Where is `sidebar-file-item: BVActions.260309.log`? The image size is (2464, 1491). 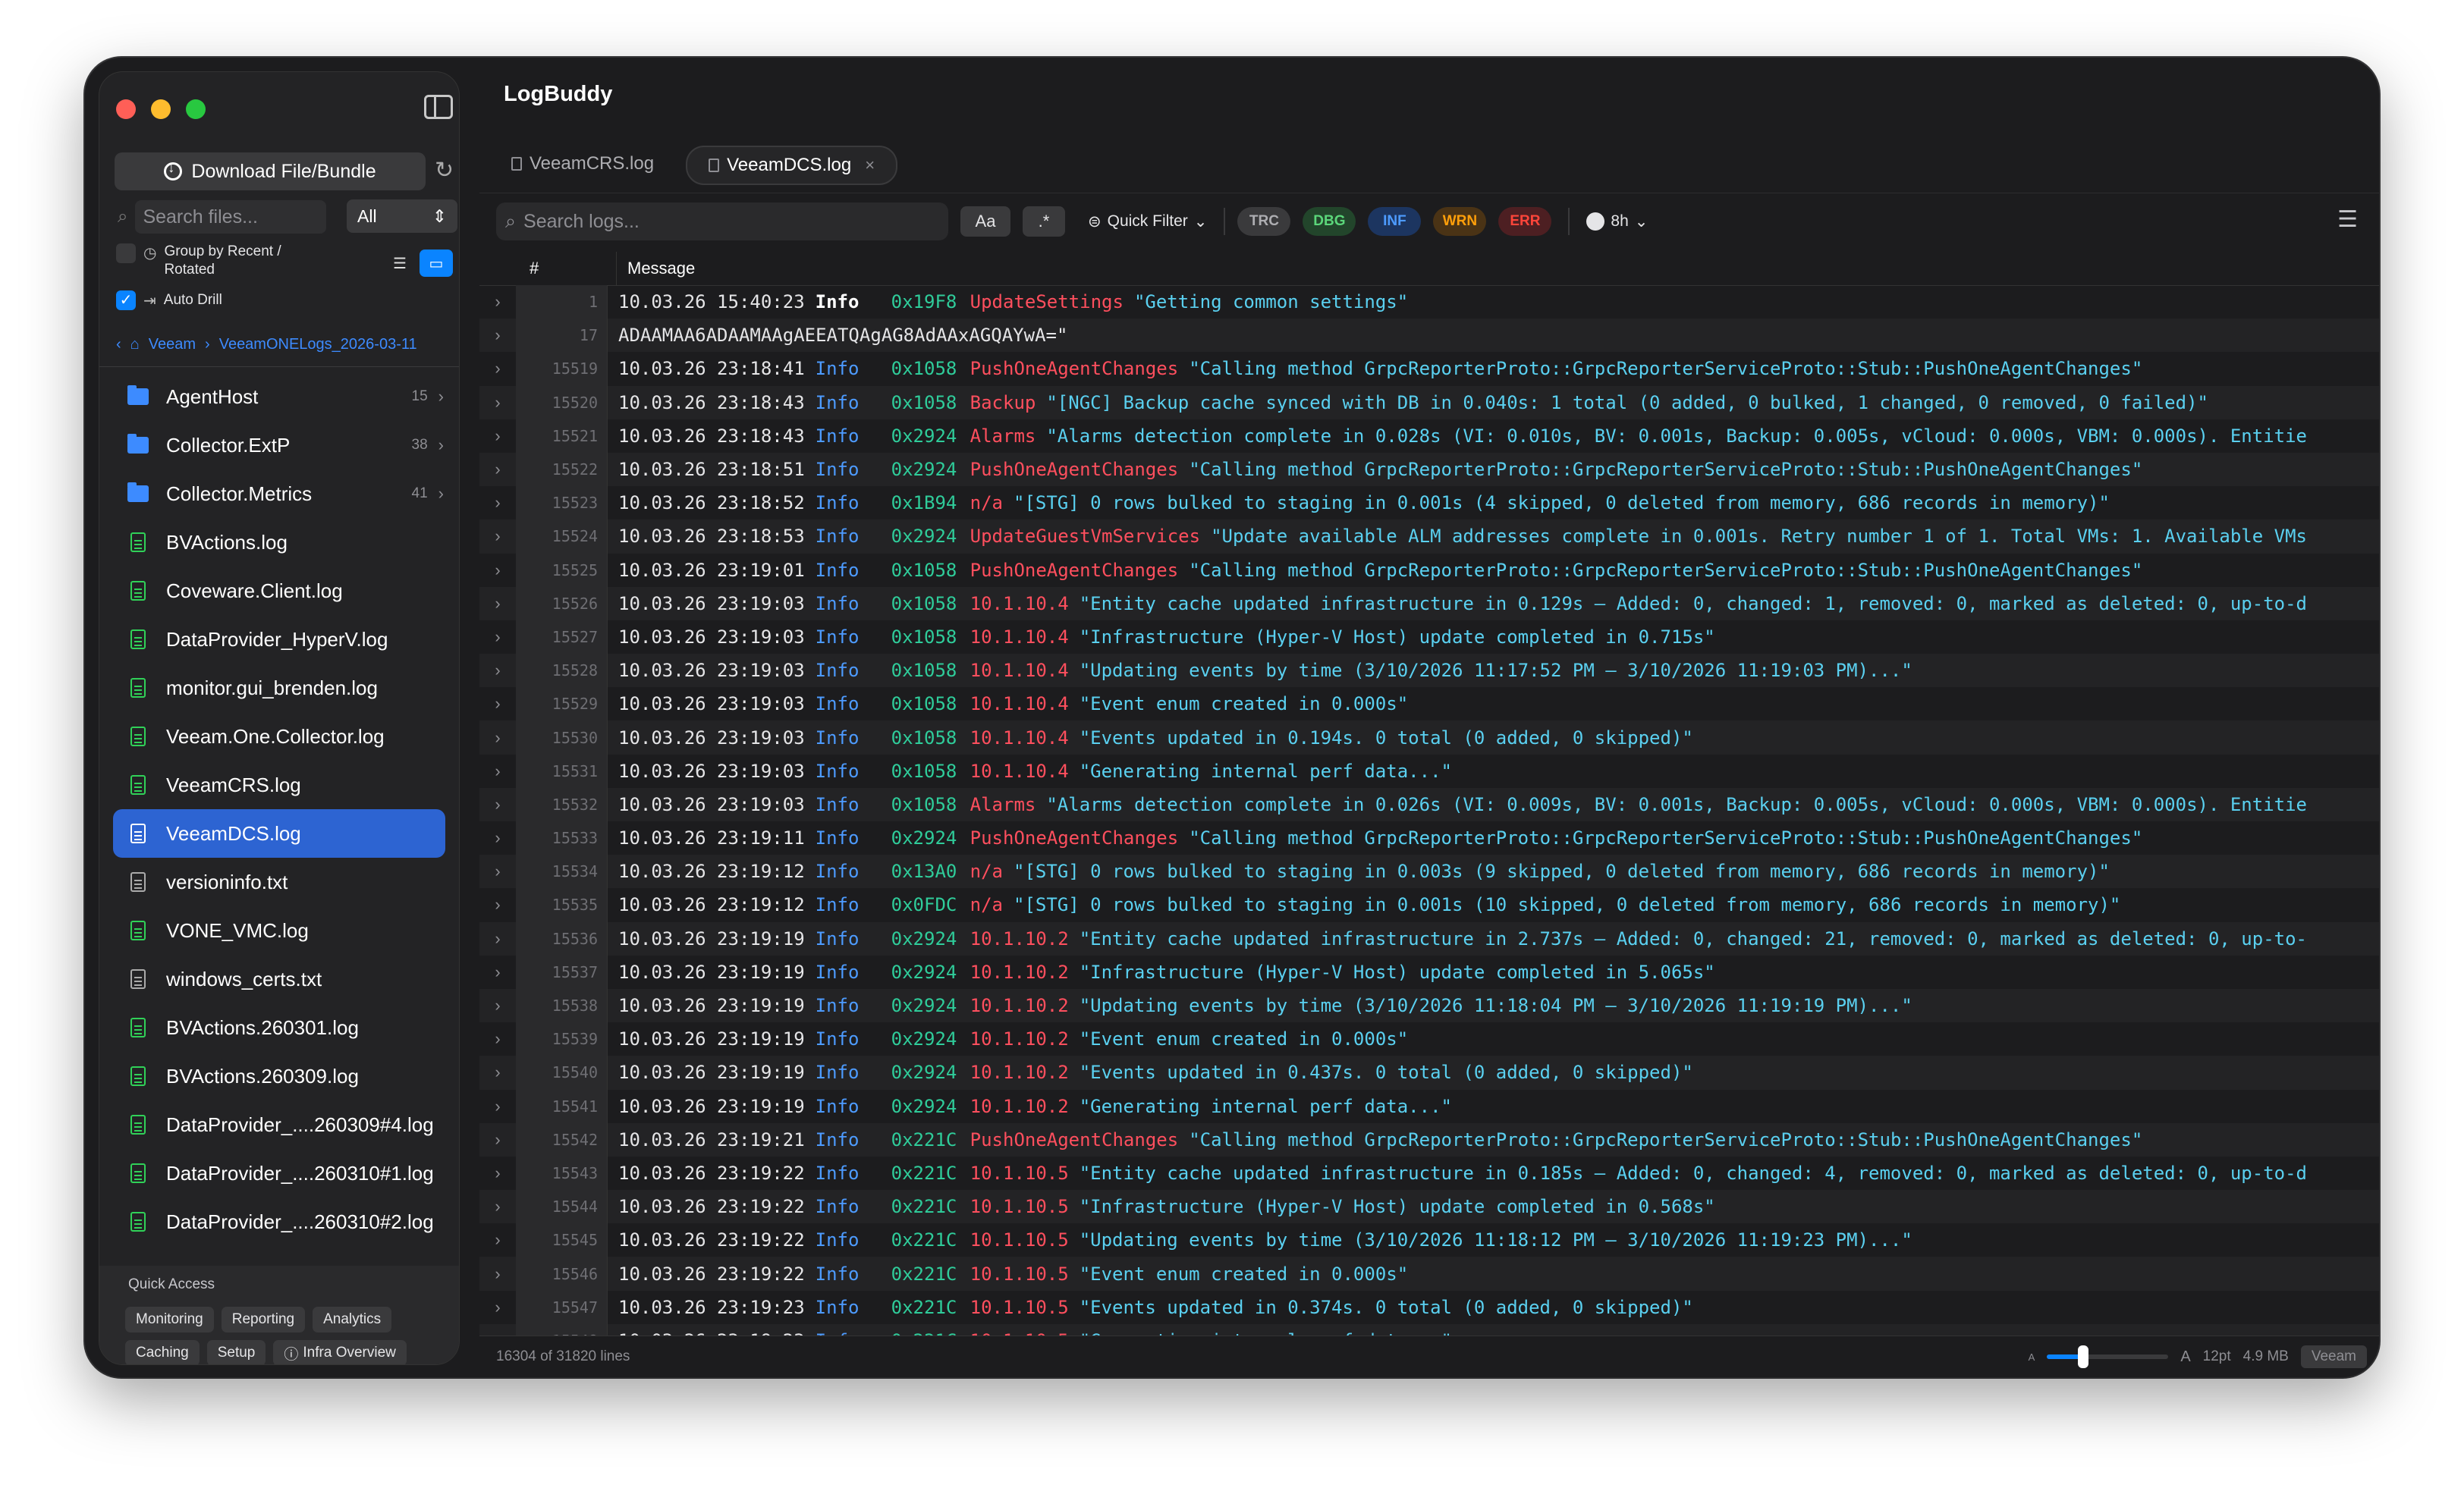
sidebar-file-item: BVActions.260309.log is located at coordinates (279, 1076).